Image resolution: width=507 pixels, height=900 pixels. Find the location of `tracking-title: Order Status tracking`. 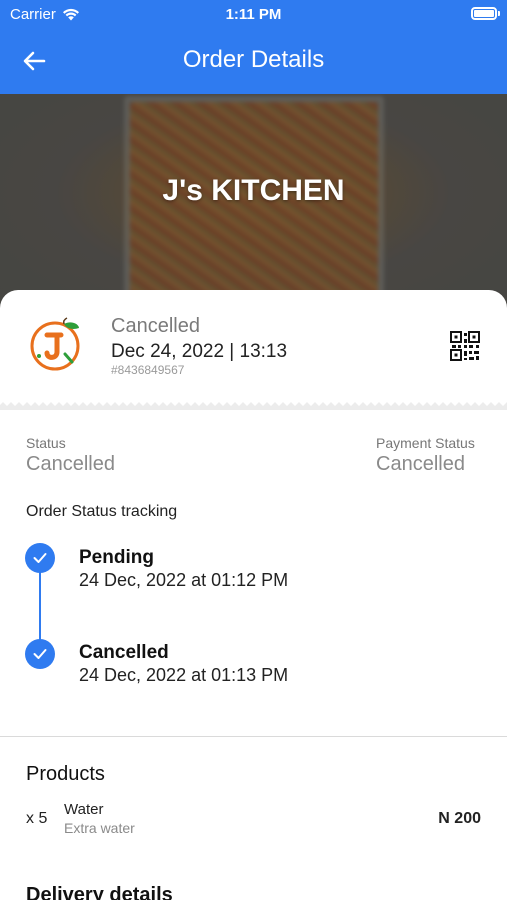

tracking-title: Order Status tracking is located at coordinates (102, 511).